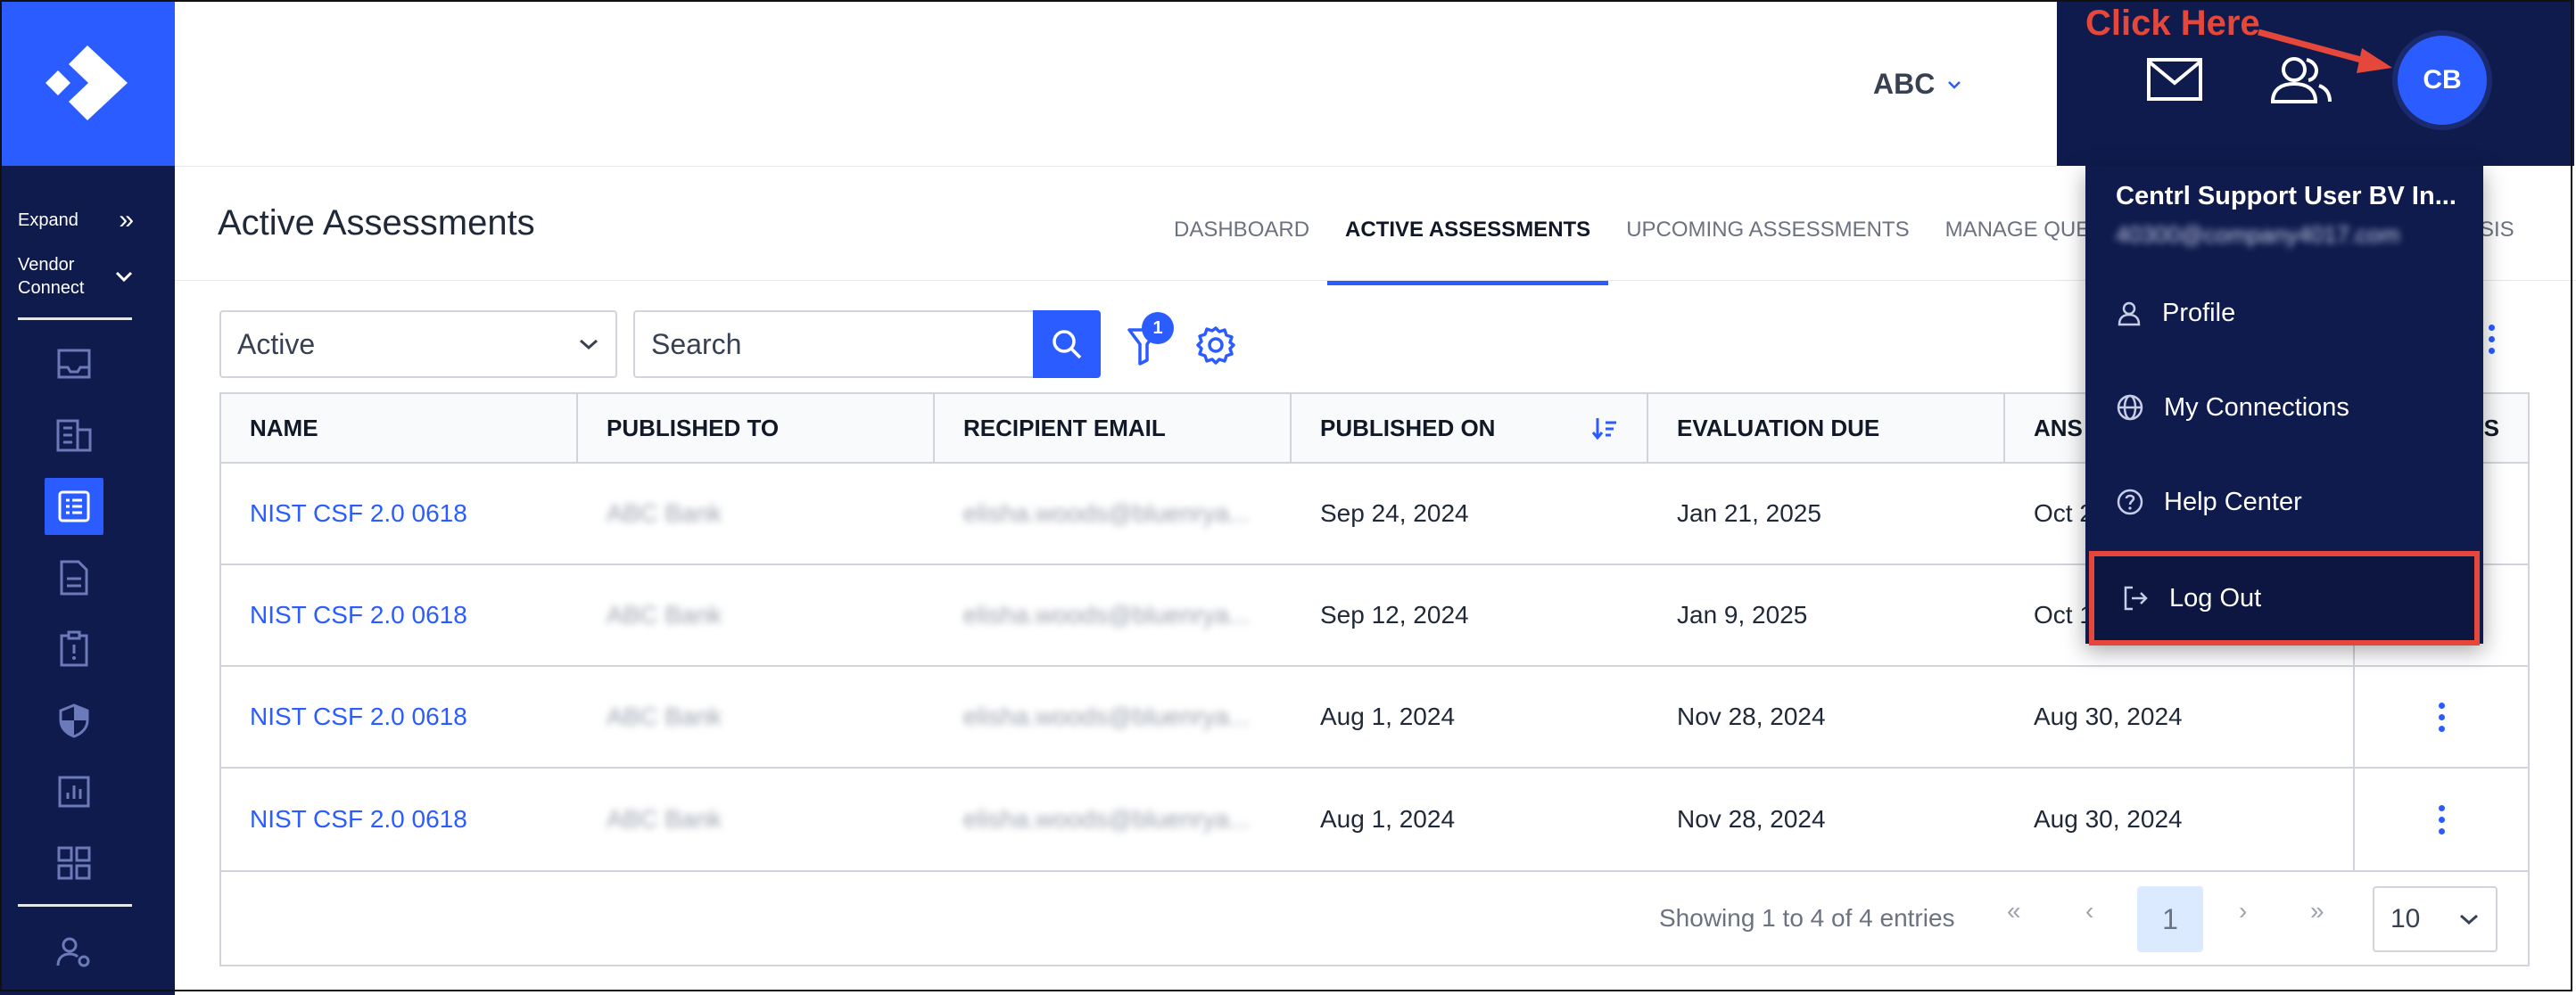 Image resolution: width=2576 pixels, height=995 pixels. I want to click on sidebar: Expand » Vendor Connect, so click(88, 497).